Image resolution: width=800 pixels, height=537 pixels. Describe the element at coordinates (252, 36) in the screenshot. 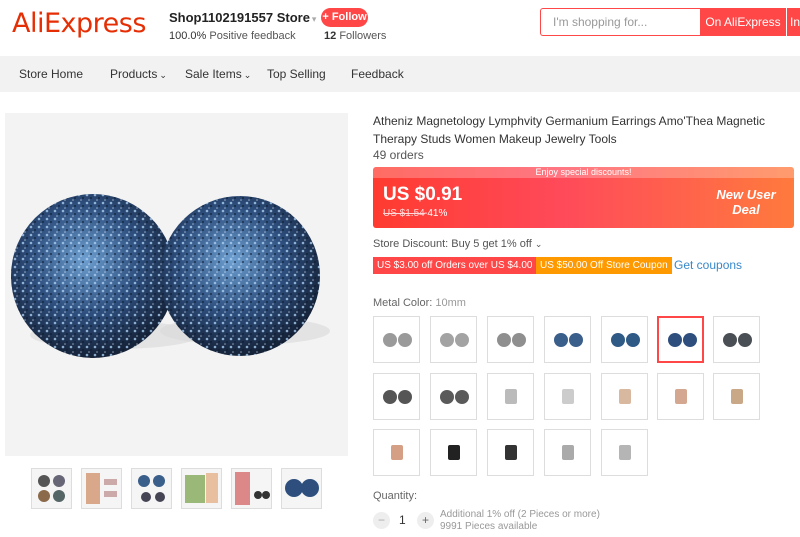

I see `feedback-label: Positive feedback` at that location.